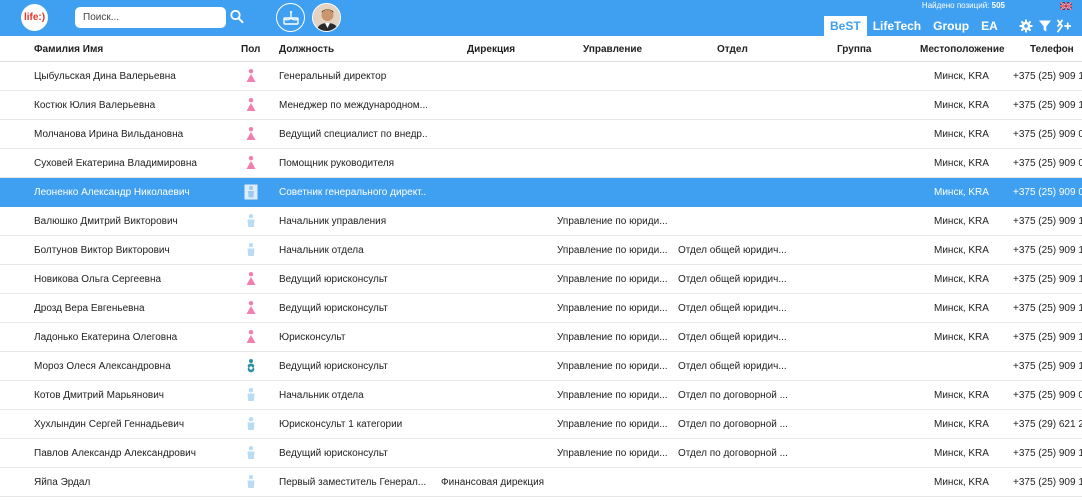 The height and width of the screenshot is (500, 1082). Describe the element at coordinates (1066, 6) in the screenshot. I see `uk-flag-icon` at that location.